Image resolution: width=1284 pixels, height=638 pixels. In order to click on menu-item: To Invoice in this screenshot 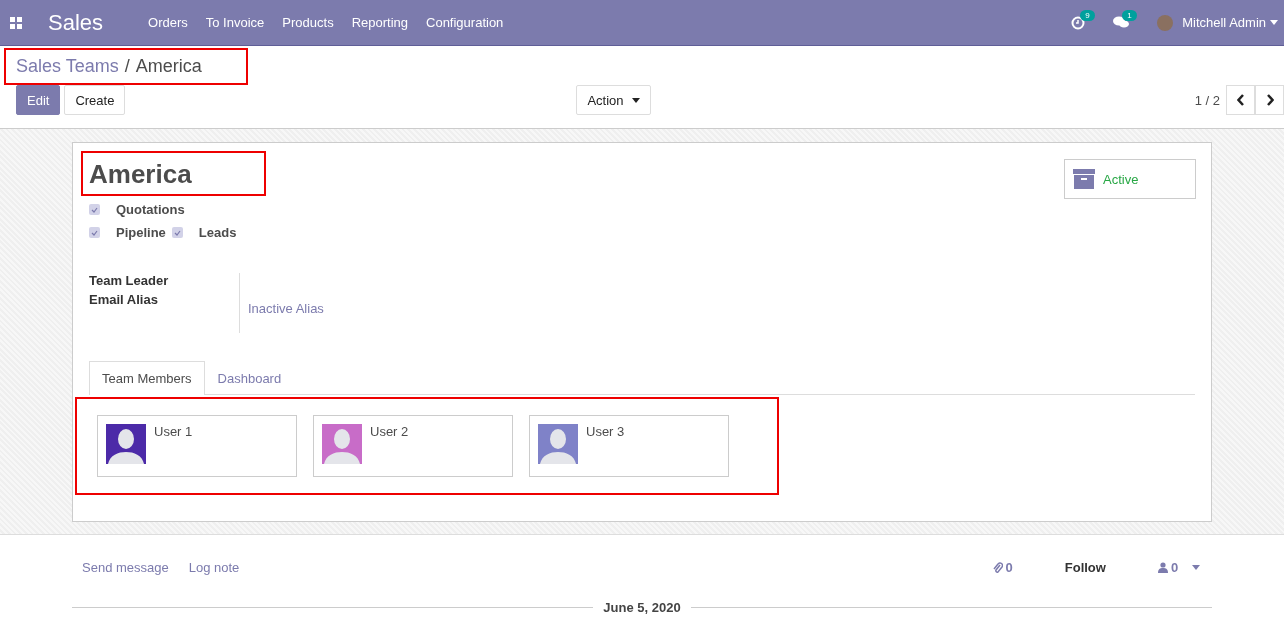, I will do `click(235, 22)`.